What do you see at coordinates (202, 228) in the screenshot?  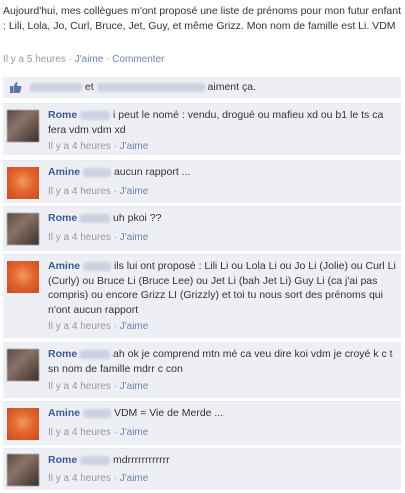 I see `comment-item: Rome uh pkoi ?? Il y a 4 heures · J'aime` at bounding box center [202, 228].